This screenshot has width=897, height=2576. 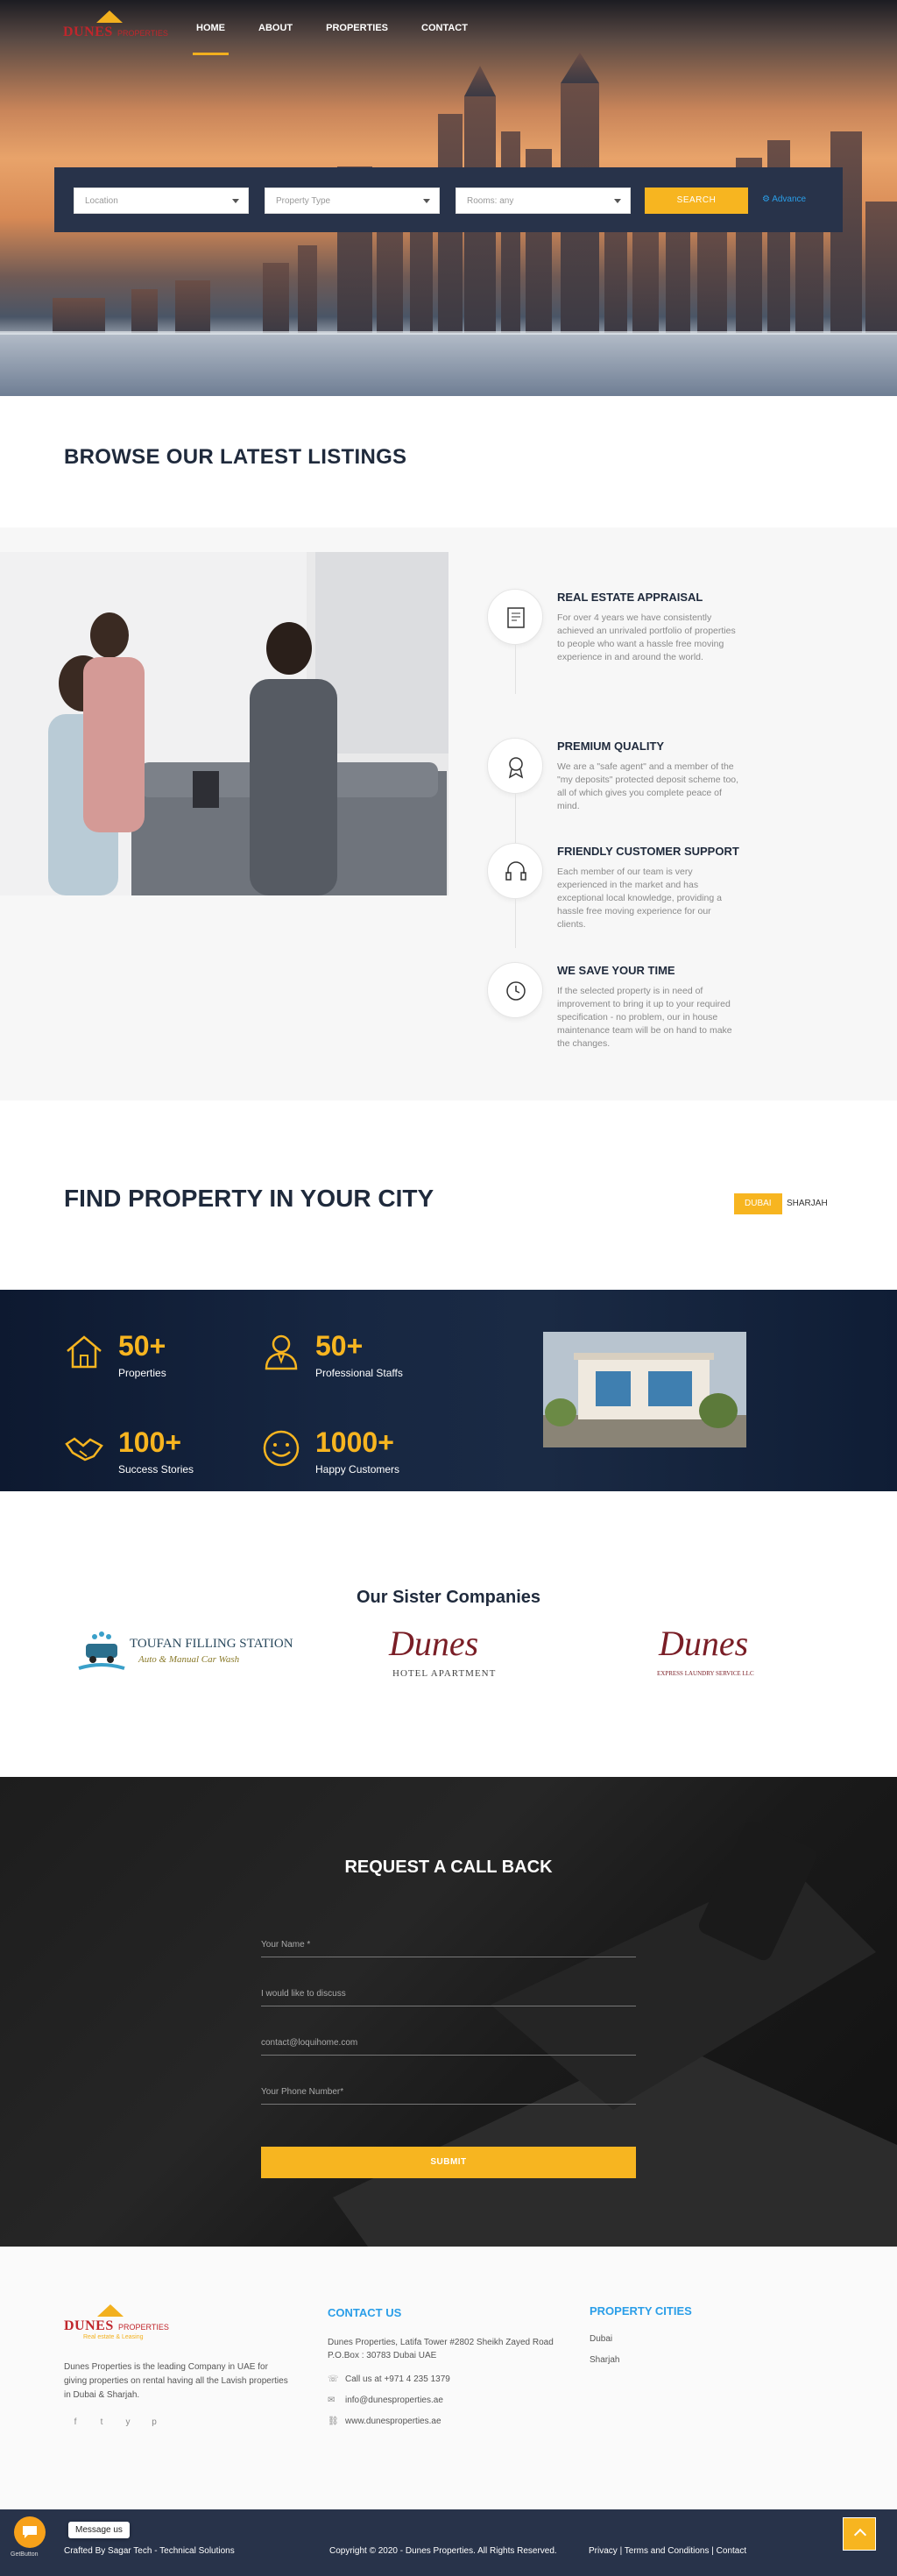 What do you see at coordinates (543, 201) in the screenshot?
I see `rooms-select: Rooms: any` at bounding box center [543, 201].